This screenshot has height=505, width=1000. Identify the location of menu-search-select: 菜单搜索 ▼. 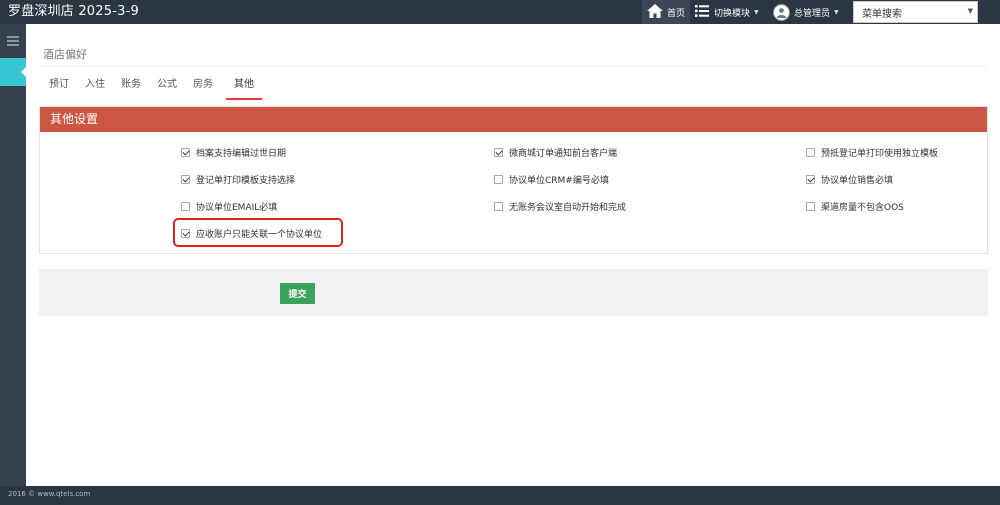
(915, 12).